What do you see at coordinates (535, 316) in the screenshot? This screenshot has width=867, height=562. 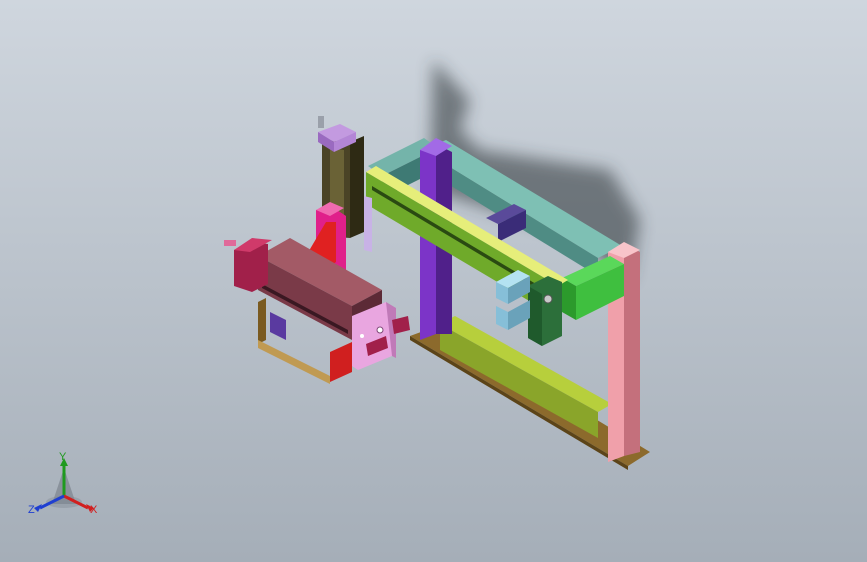 I see `carriage-face` at bounding box center [535, 316].